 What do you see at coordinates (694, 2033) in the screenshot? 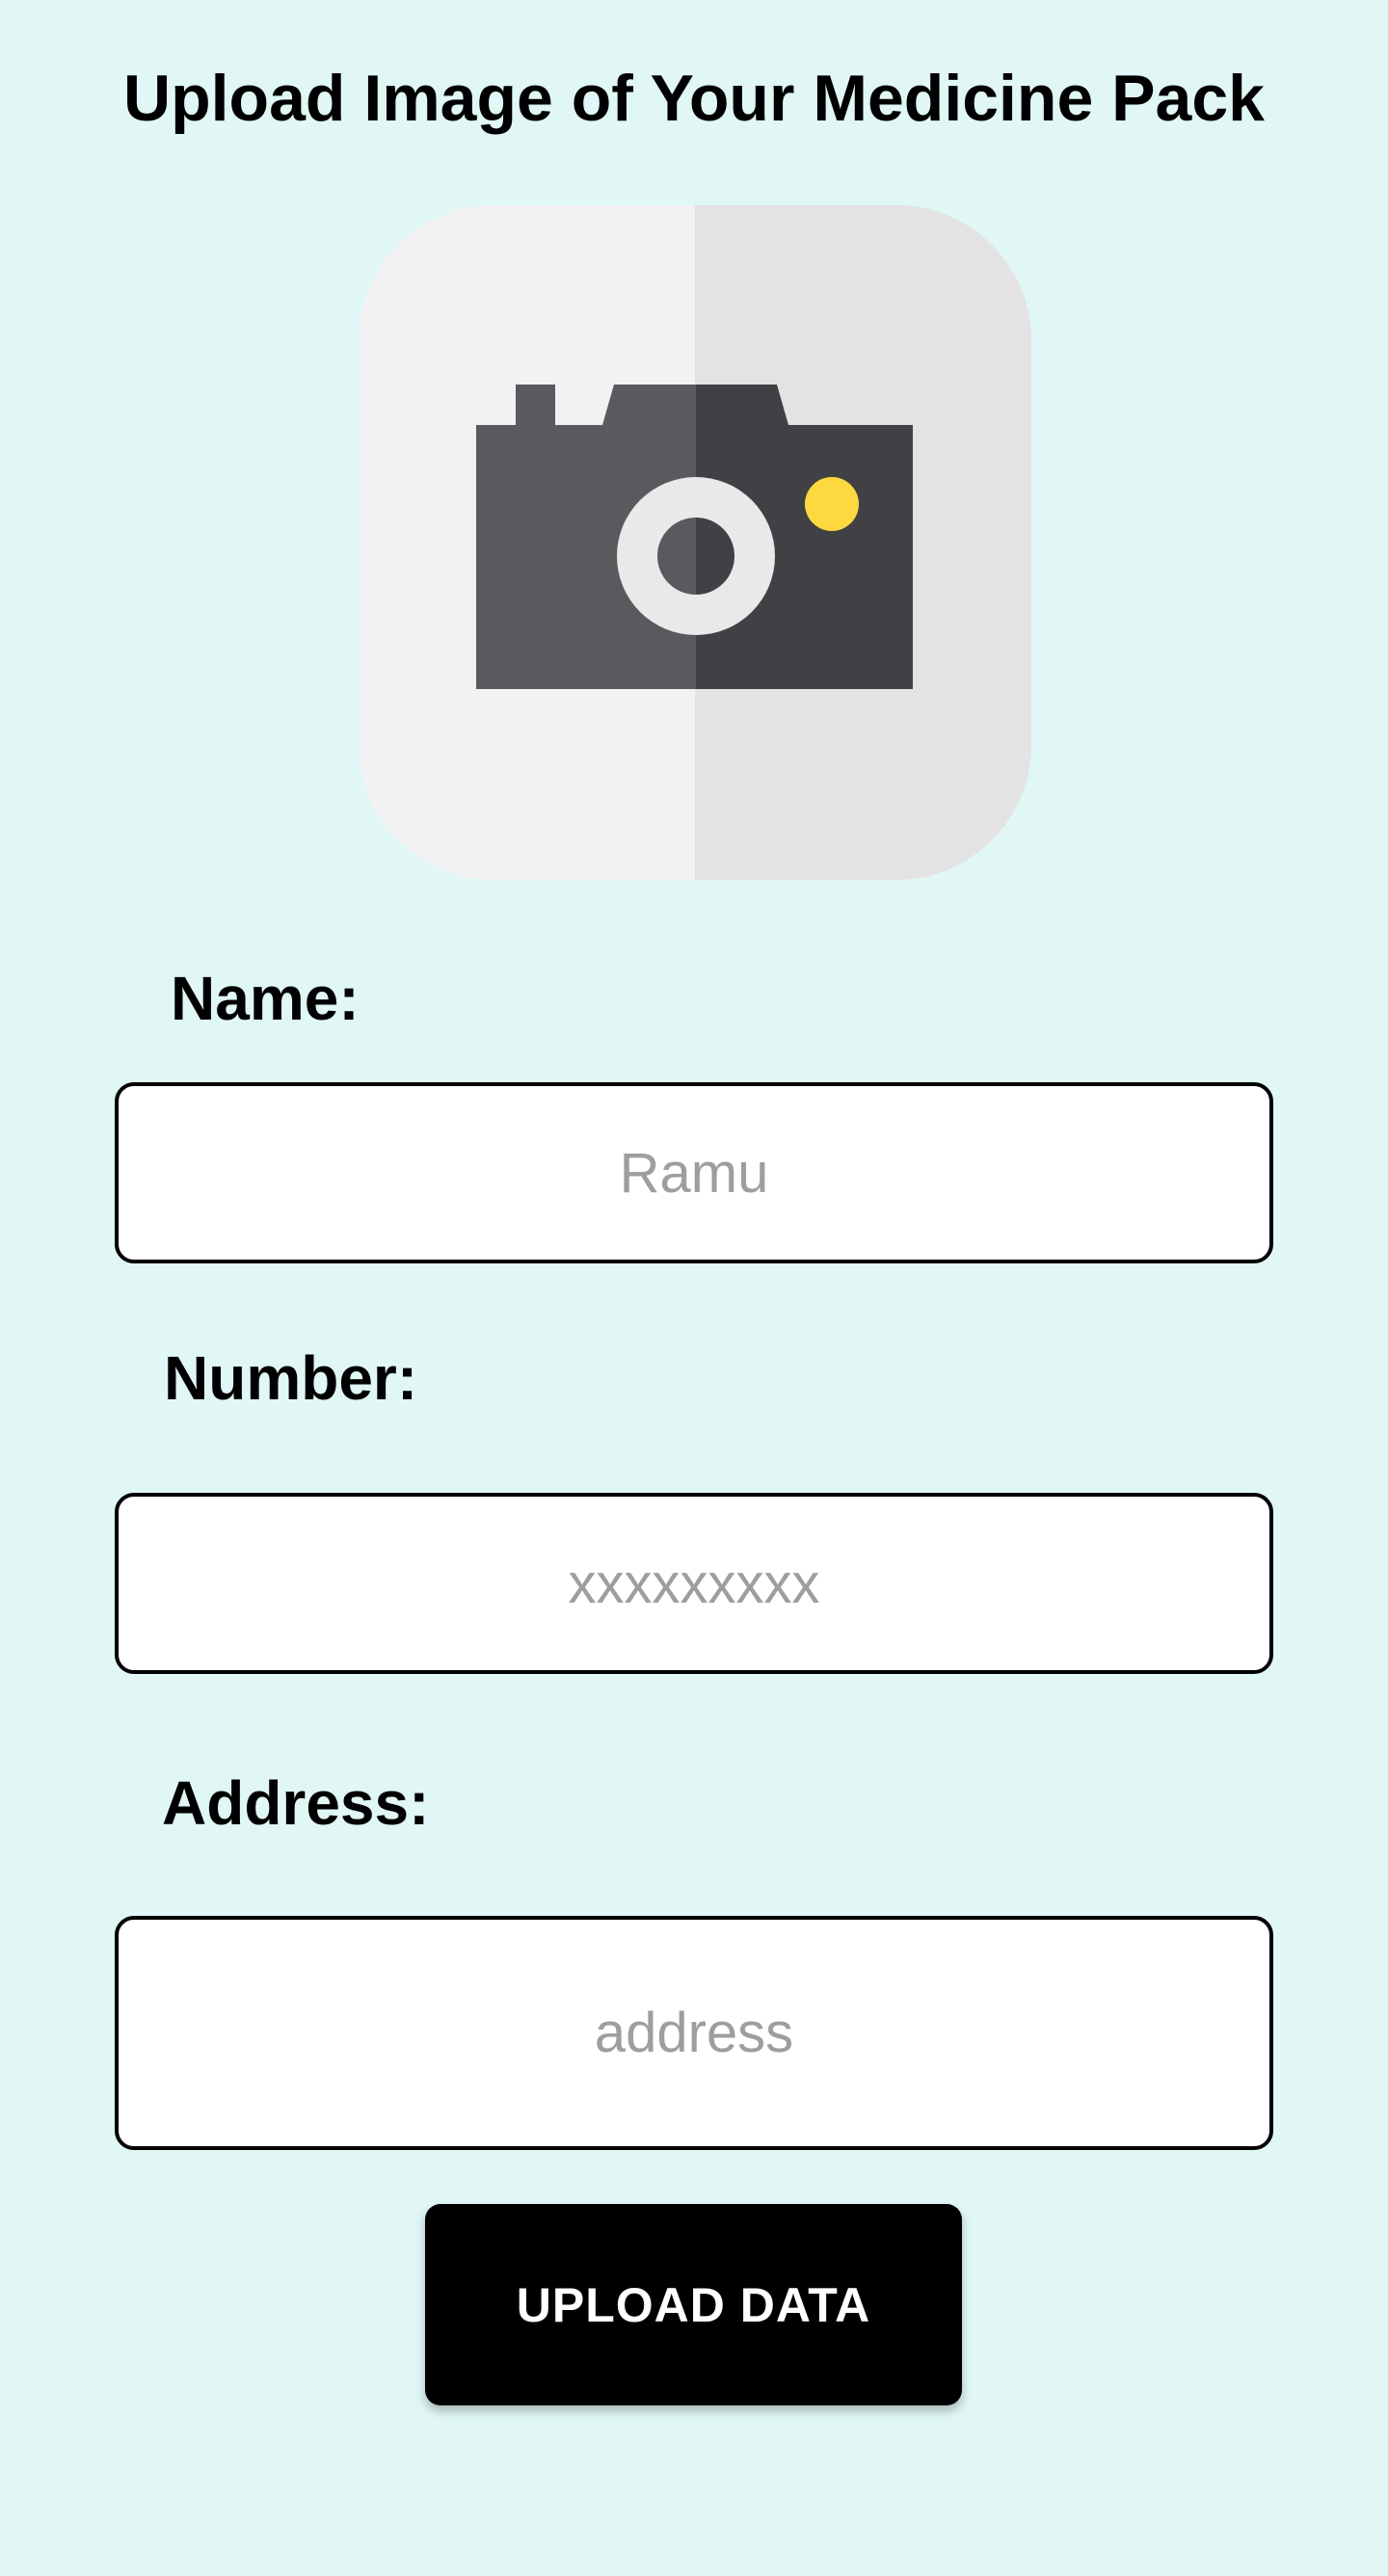
I see `address-input` at bounding box center [694, 2033].